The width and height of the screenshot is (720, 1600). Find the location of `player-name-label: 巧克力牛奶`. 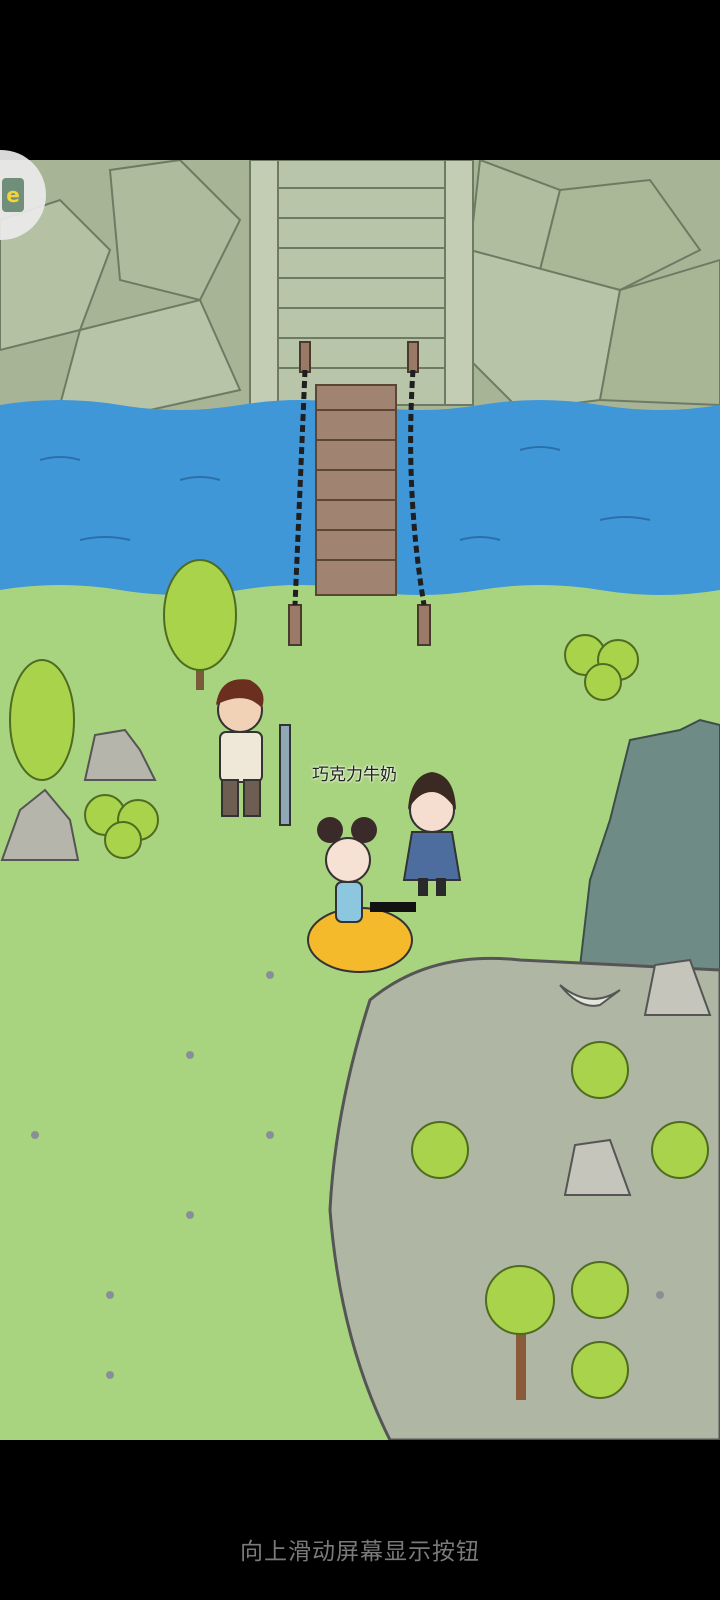

player-name-label: 巧克力牛奶 is located at coordinates (354, 775).